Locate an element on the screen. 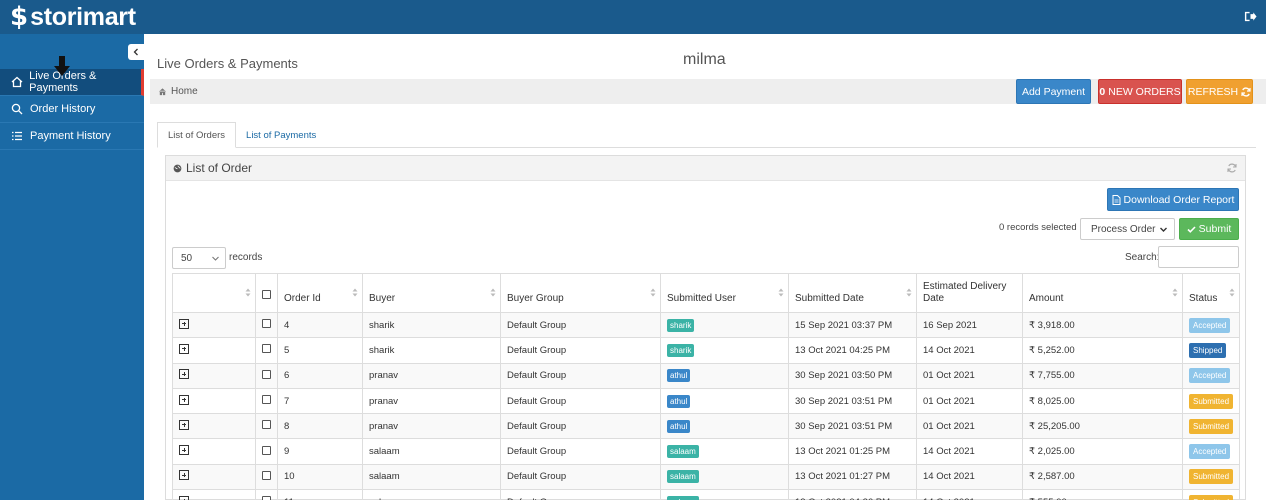 Image resolution: width=1266 pixels, height=500 pixels. new-orders-label: NEW ORDERS is located at coordinates (1144, 91).